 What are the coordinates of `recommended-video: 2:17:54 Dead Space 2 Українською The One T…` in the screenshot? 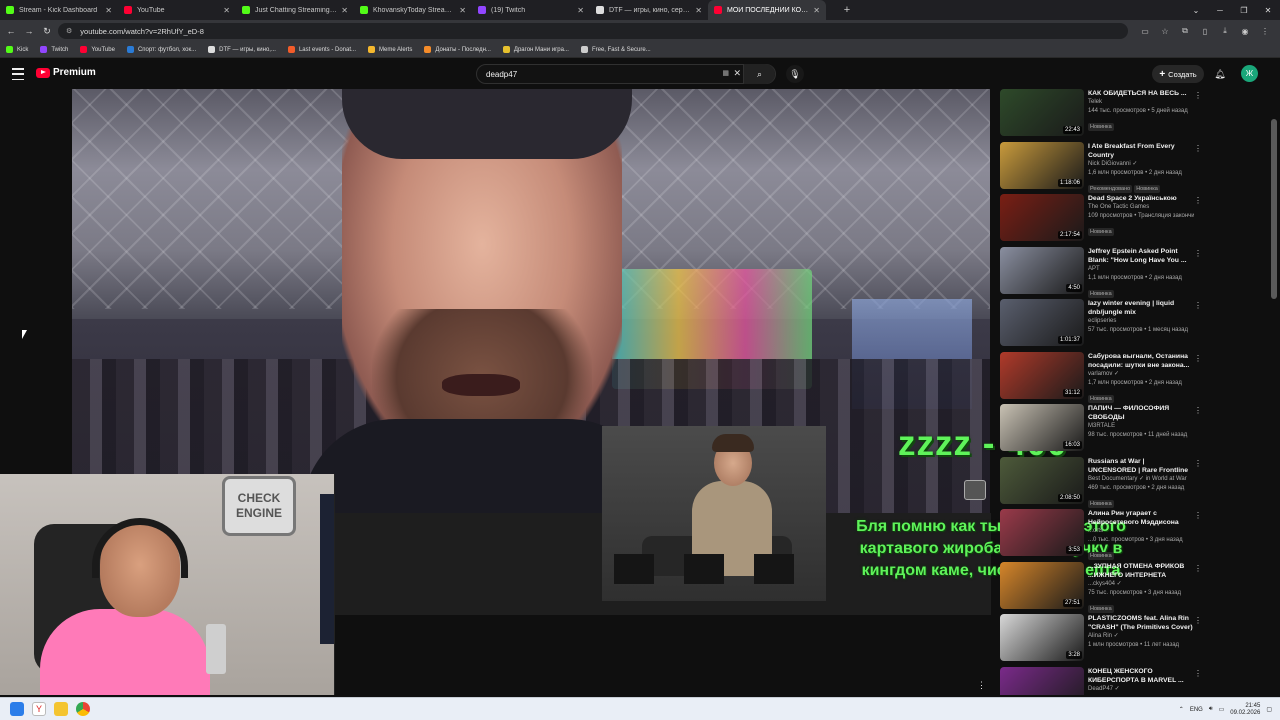 It's located at (1101, 220).